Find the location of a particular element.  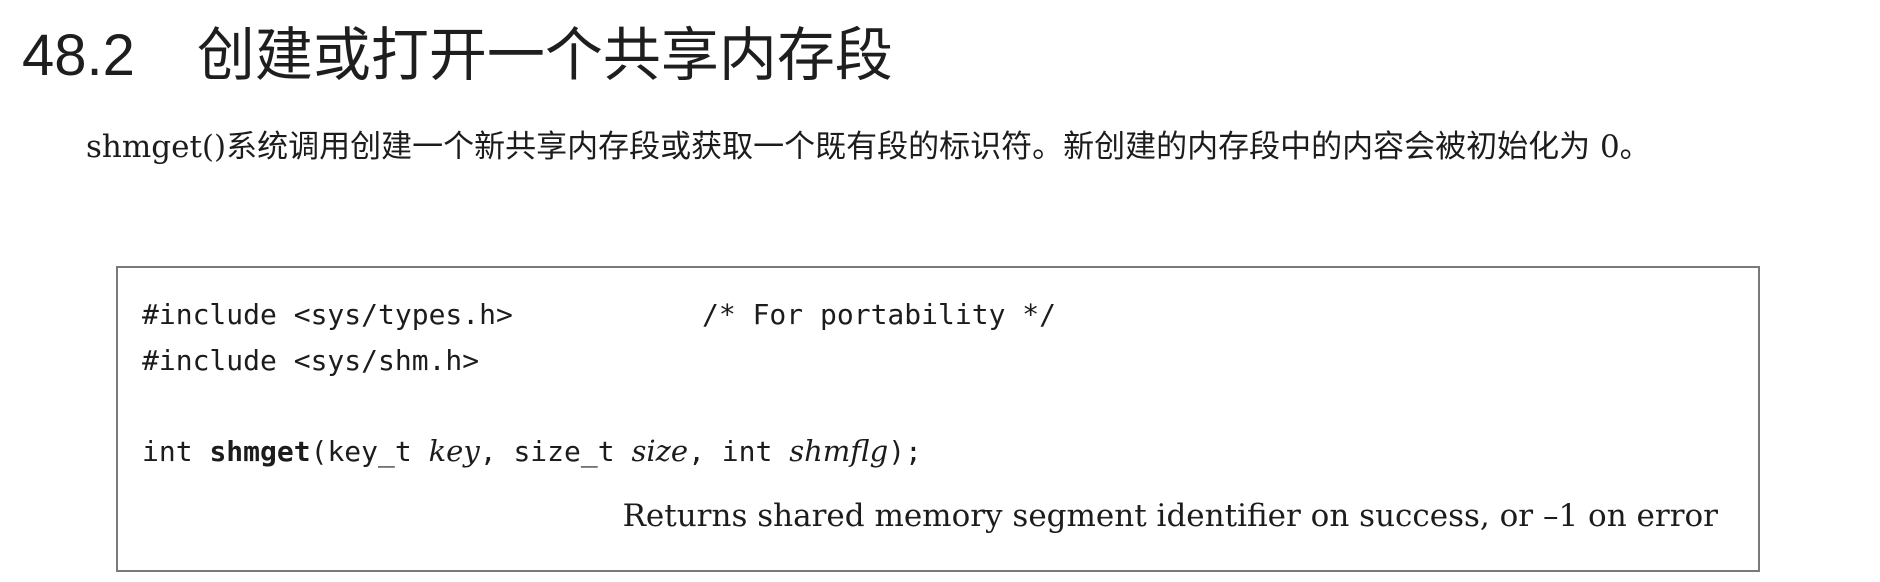

include-types: #include <sys/types.h> is located at coordinates (327, 314).